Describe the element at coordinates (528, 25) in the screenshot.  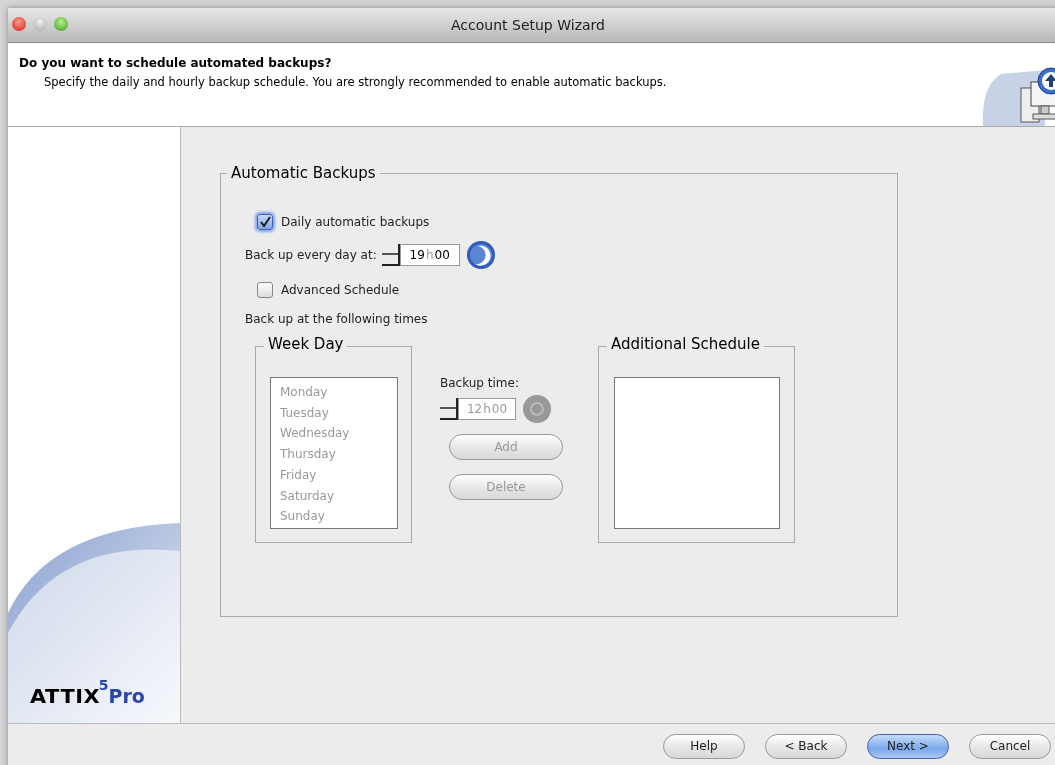
I see `window-title: Account Setup Wizard` at that location.